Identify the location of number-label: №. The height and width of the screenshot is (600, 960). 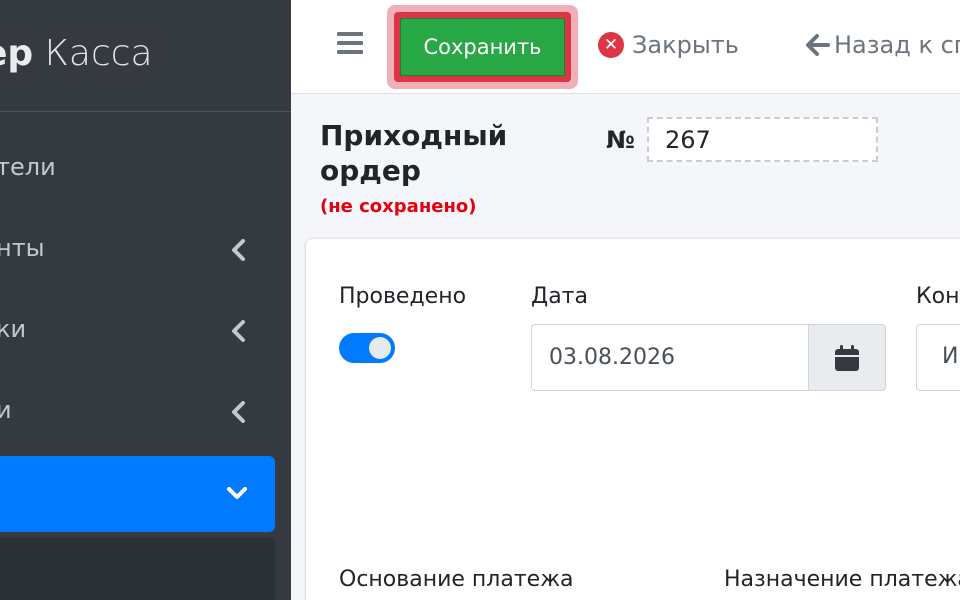
(620, 140).